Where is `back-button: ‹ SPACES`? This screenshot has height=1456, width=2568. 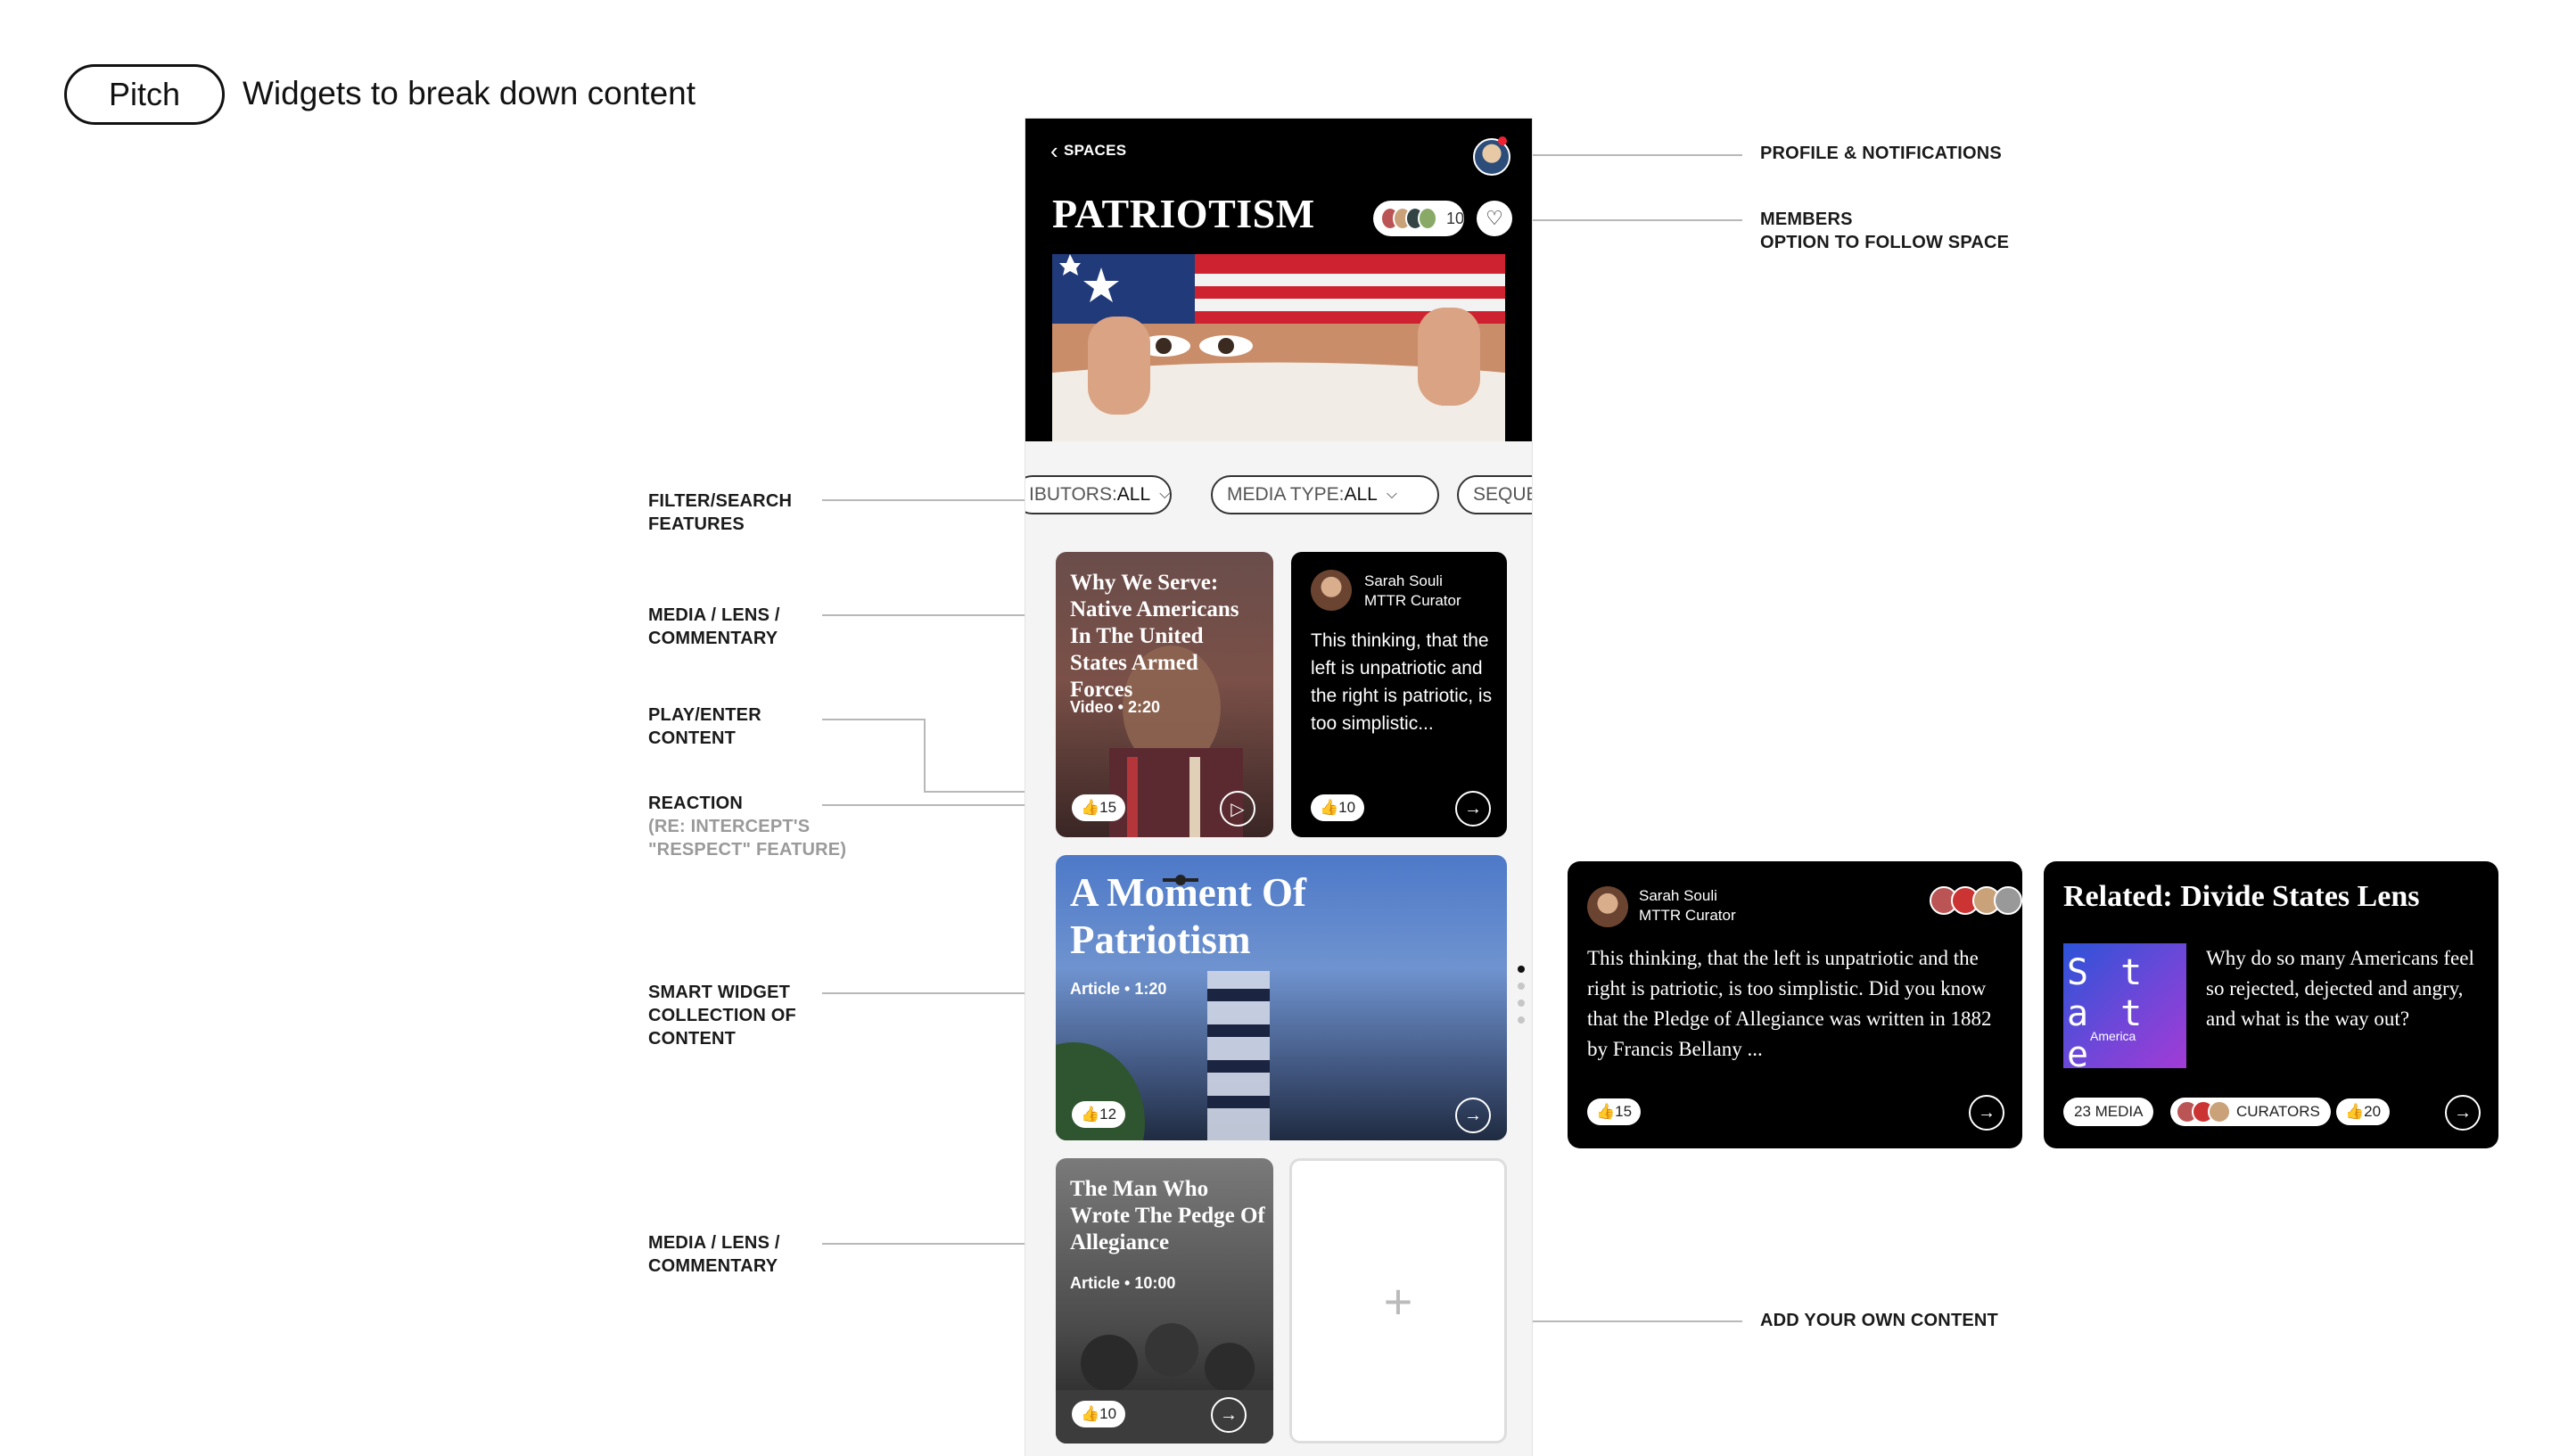 back-button: ‹ SPACES is located at coordinates (1088, 150).